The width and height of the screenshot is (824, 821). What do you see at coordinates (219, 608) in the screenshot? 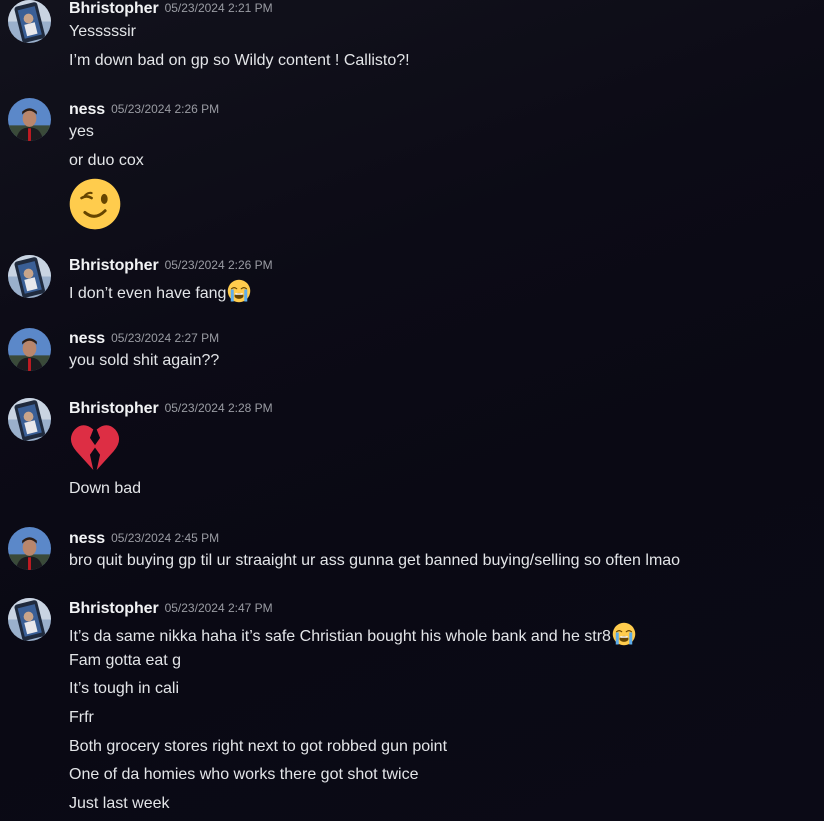
I see `timestamp: 05/23/2024 2:47 PM` at bounding box center [219, 608].